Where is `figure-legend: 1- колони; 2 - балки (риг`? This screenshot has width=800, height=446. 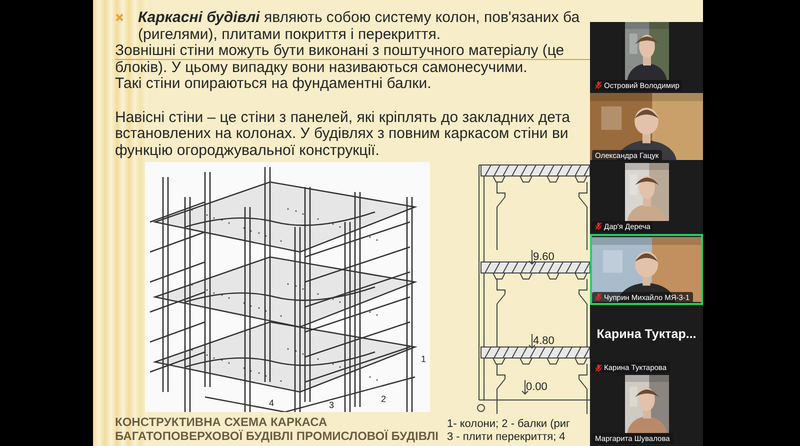
figure-legend: 1- колони; 2 - балки (риг is located at coordinates (508, 425).